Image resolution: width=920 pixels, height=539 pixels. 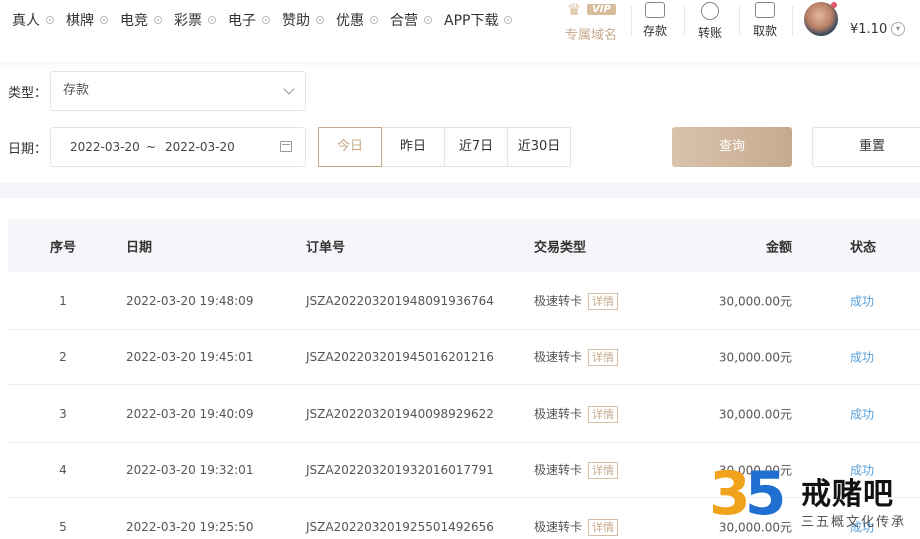 I want to click on watermark-logo: 35 戒赌吧 三五概文化传承, so click(x=814, y=500).